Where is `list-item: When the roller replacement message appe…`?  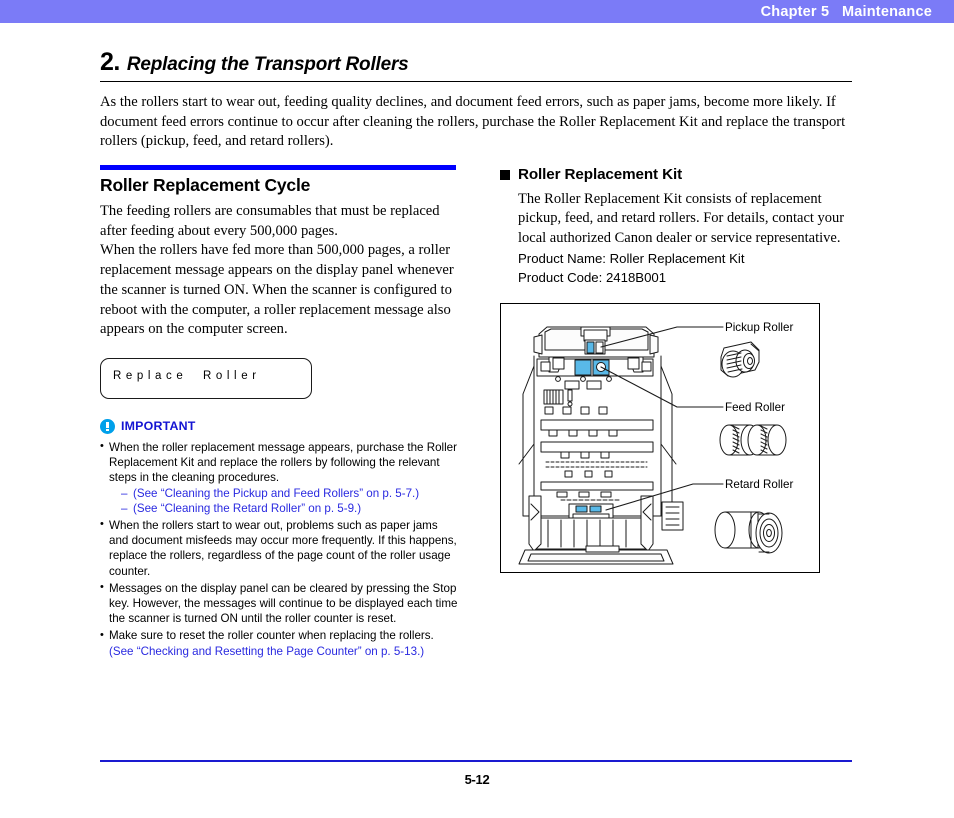
list-item: When the roller replacement message appe… is located at coordinates (279, 478).